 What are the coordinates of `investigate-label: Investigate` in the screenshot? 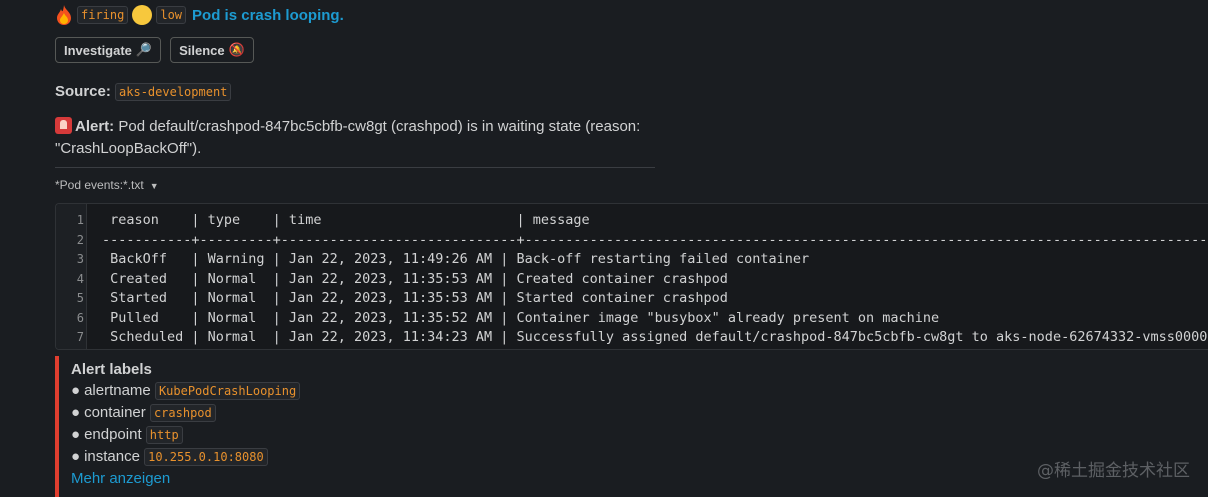 It's located at (98, 50).